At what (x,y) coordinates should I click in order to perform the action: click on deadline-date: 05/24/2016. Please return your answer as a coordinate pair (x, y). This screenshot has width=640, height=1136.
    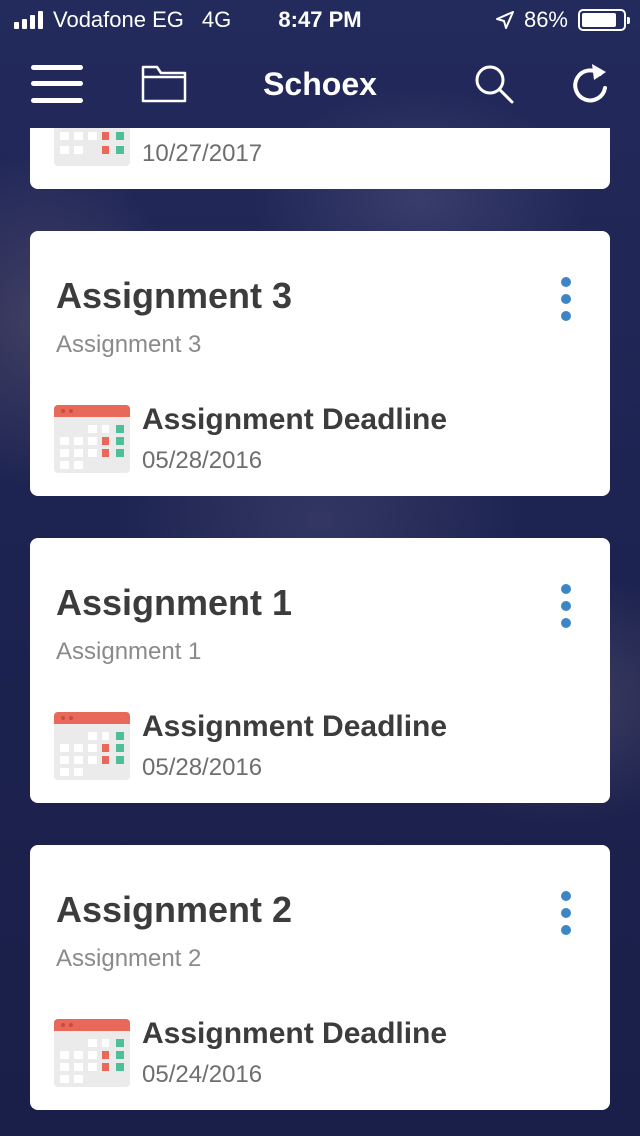
    Looking at the image, I should click on (202, 1074).